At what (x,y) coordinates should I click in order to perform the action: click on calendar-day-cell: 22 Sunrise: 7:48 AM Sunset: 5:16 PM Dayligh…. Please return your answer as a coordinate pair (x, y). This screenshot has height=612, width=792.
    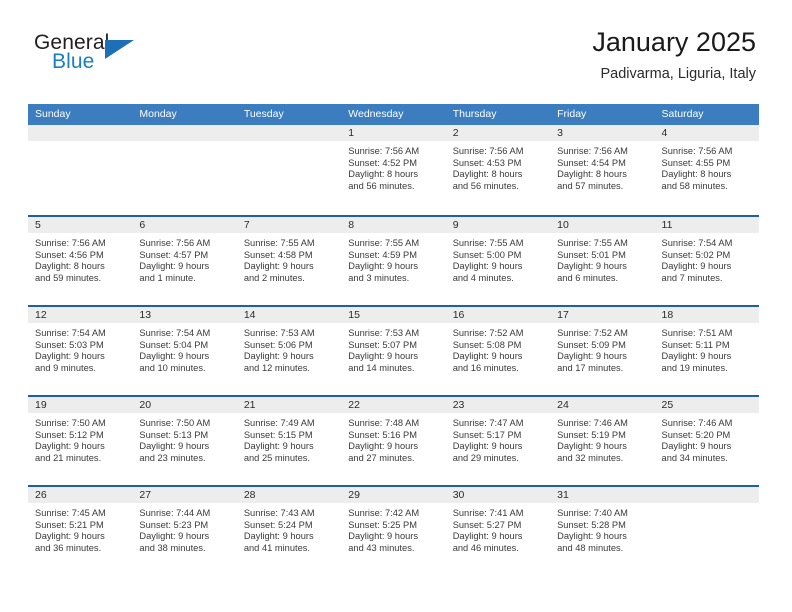
    Looking at the image, I should click on (393, 441).